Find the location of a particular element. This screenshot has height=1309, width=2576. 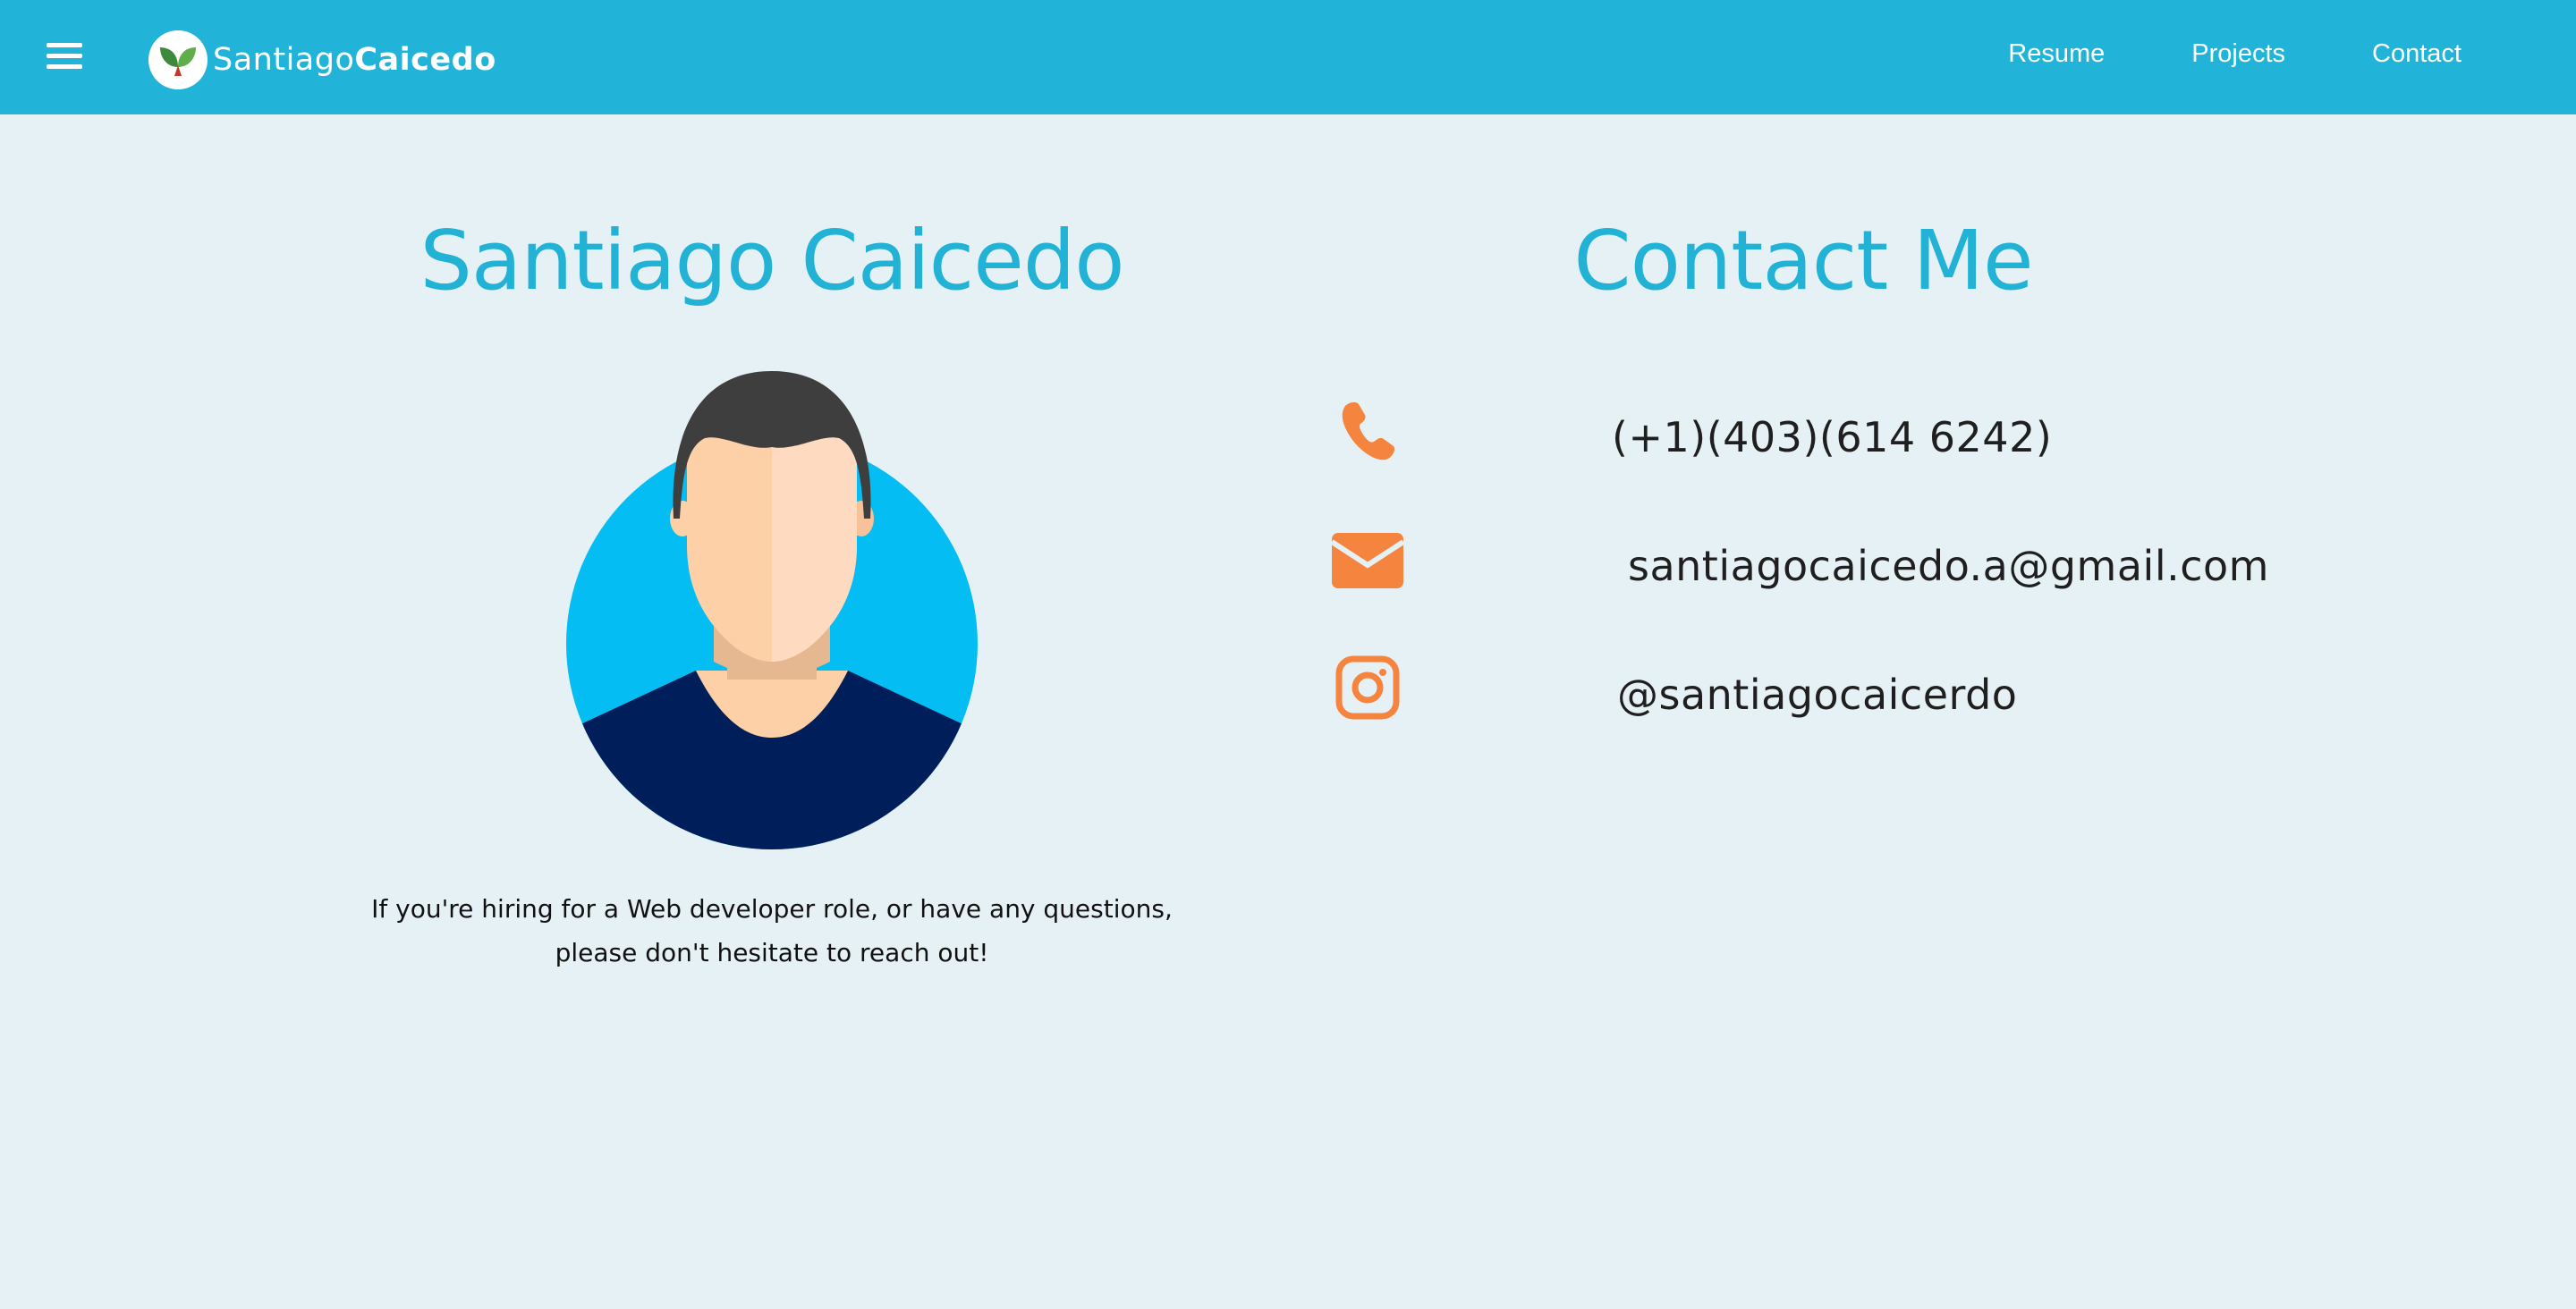

instagram-handle: @santiagocaicerdo is located at coordinates (1817, 695).